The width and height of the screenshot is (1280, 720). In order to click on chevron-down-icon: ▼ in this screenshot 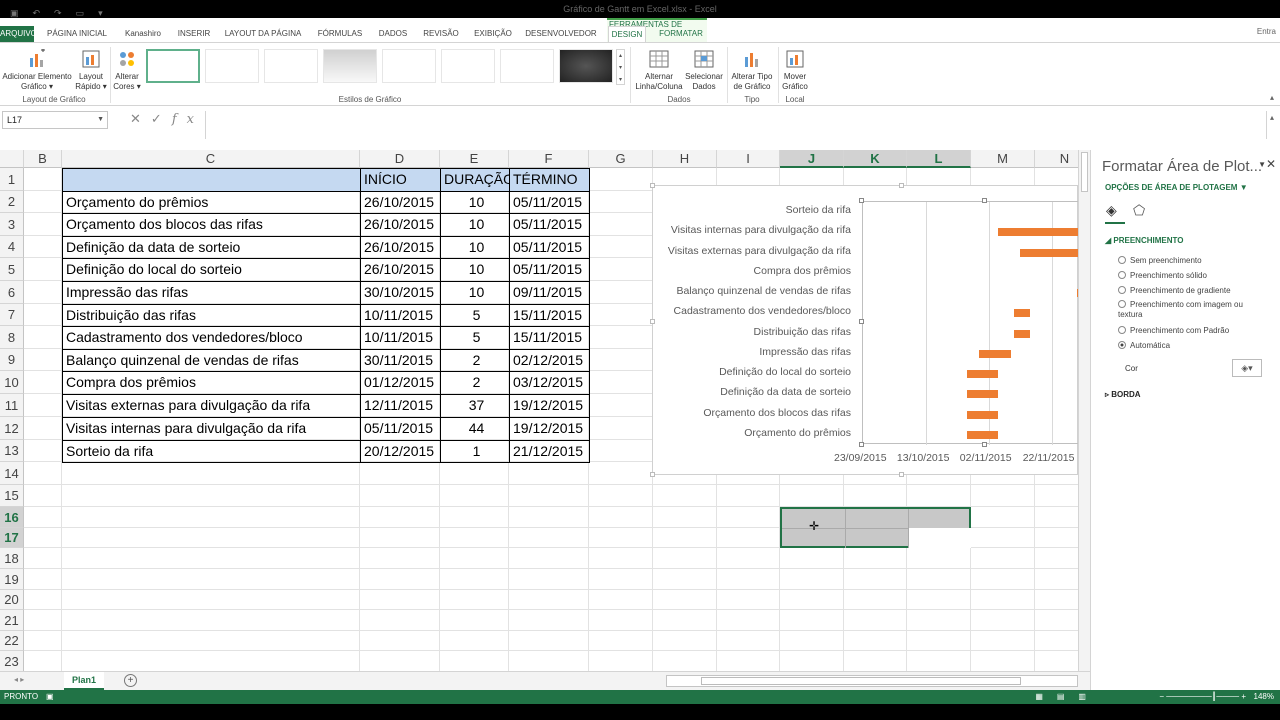, I will do `click(100, 120)`.